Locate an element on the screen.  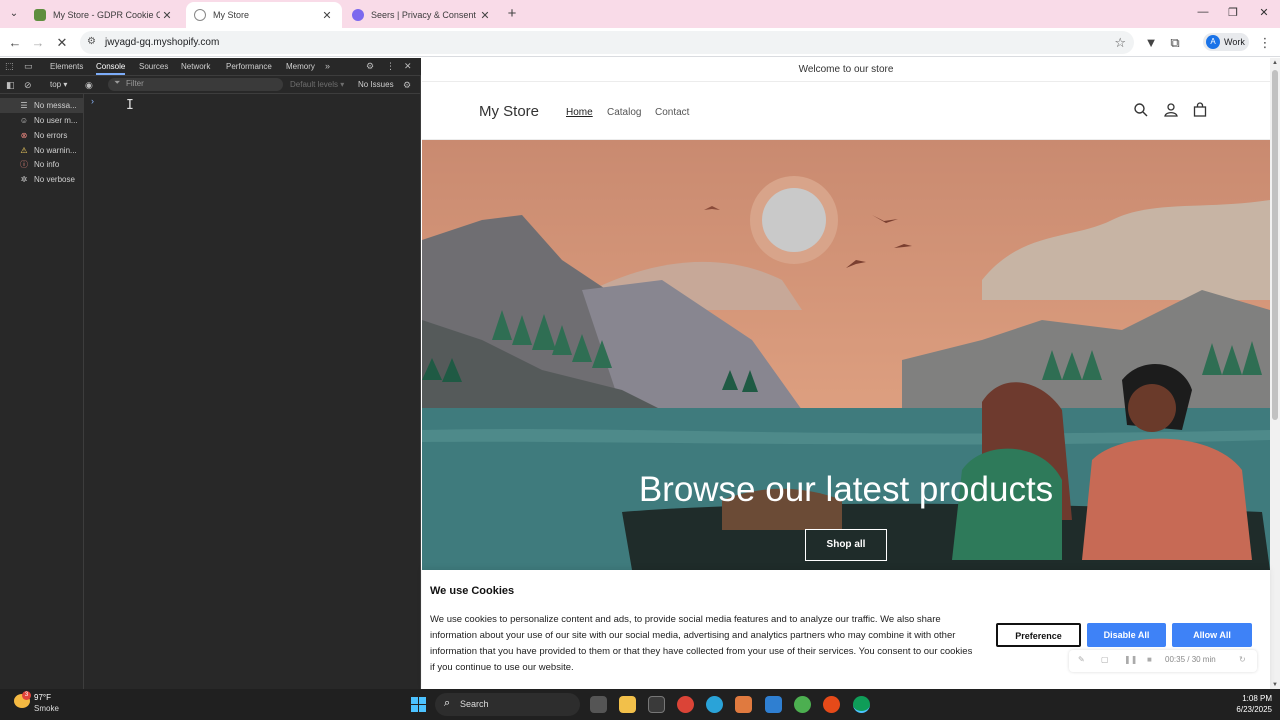
new-tab-icon: + is located at coordinates (512, 13).